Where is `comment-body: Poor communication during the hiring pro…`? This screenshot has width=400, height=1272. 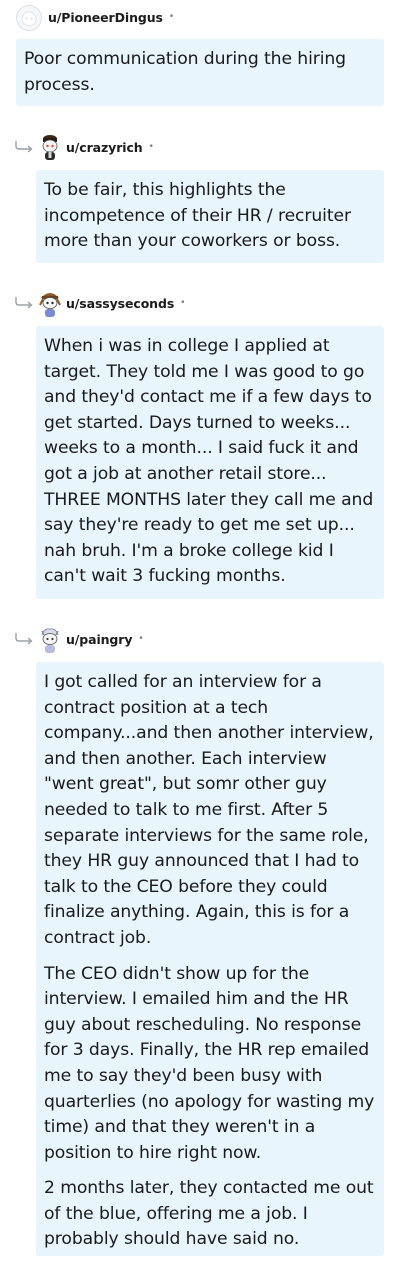
comment-body: Poor communication during the hiring pro… is located at coordinates (200, 72).